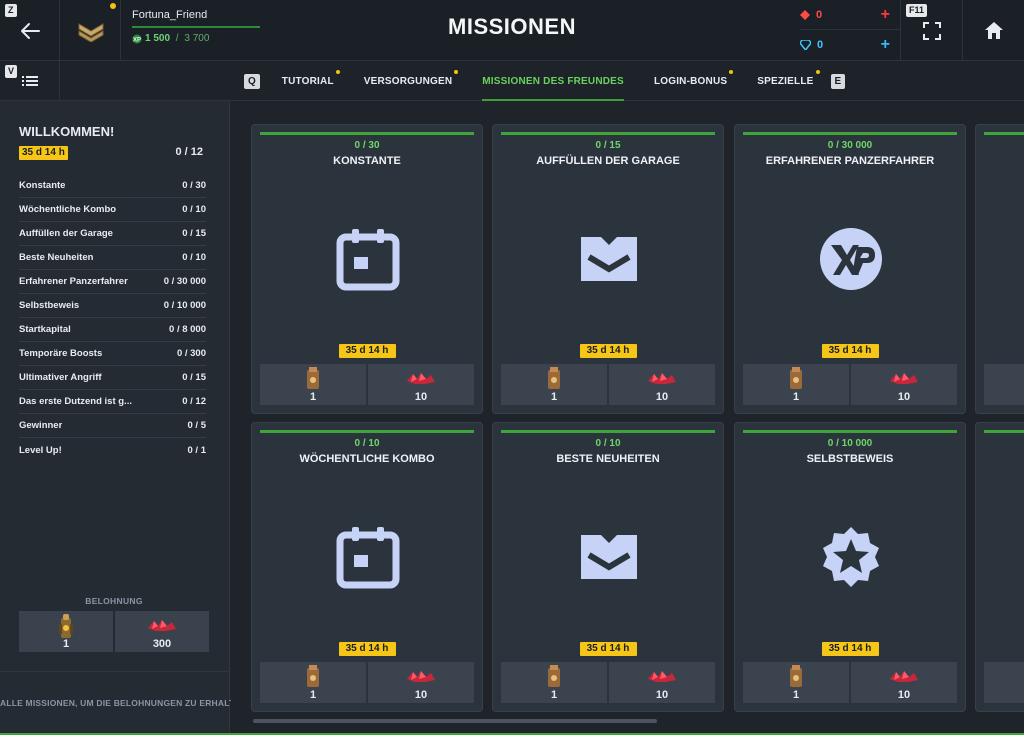 The height and width of the screenshot is (735, 1024). What do you see at coordinates (850, 45) in the screenshot?
I see `crystals-blue-counter: 0 +` at bounding box center [850, 45].